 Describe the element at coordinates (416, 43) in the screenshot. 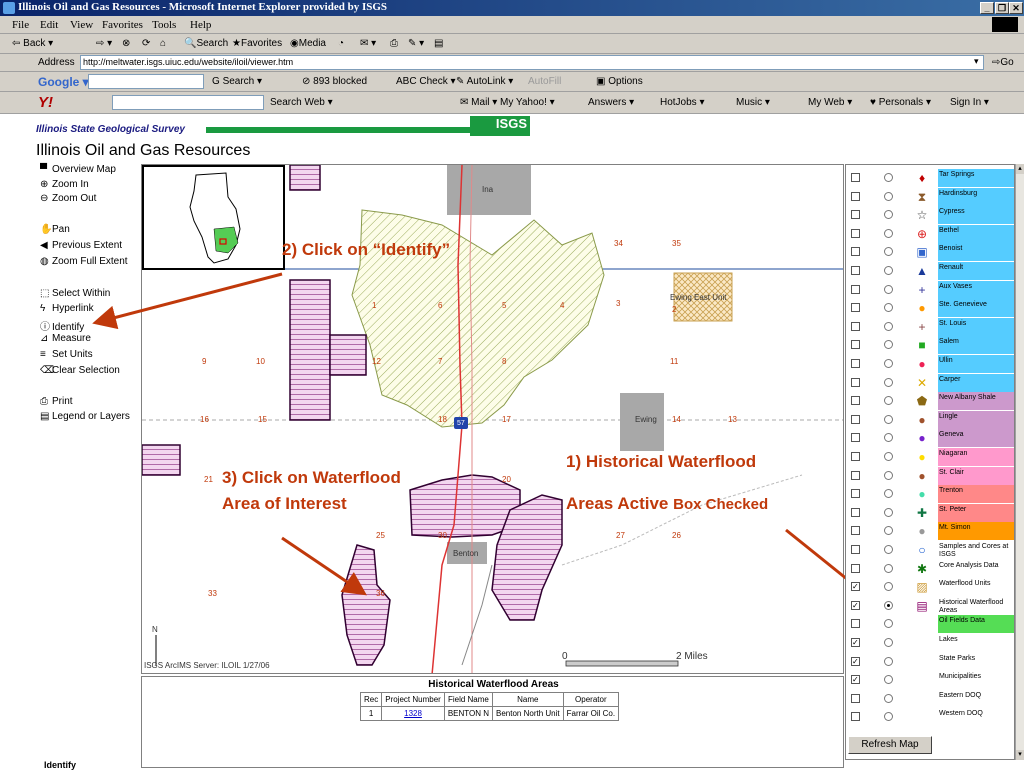

I see `edit-icon: ✎ ▾` at that location.